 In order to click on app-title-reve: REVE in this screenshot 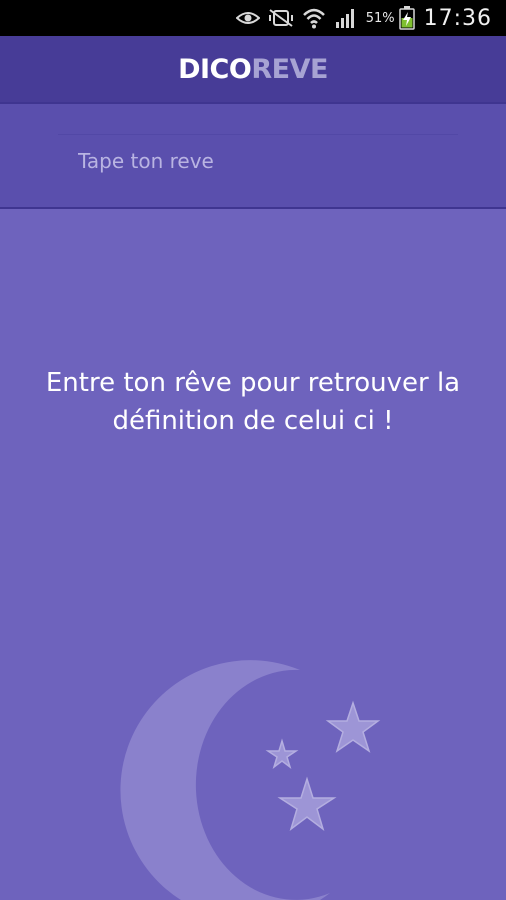, I will do `click(289, 69)`.